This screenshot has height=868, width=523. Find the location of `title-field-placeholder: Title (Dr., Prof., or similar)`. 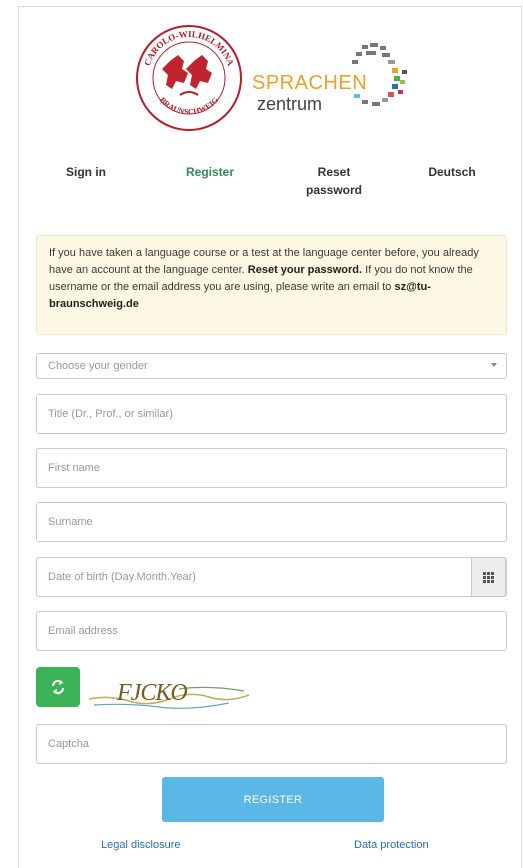

title-field-placeholder: Title (Dr., Prof., or similar) is located at coordinates (110, 414).